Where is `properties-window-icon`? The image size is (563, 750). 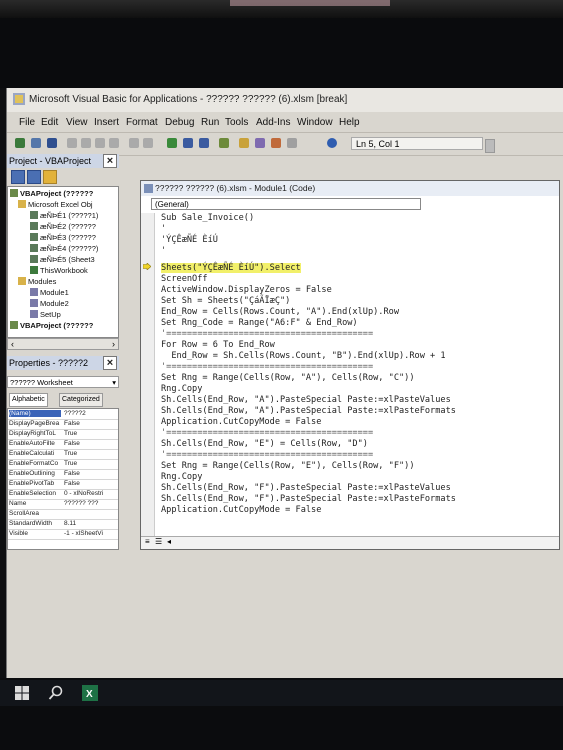
properties-window-icon is located at coordinates (260, 143).